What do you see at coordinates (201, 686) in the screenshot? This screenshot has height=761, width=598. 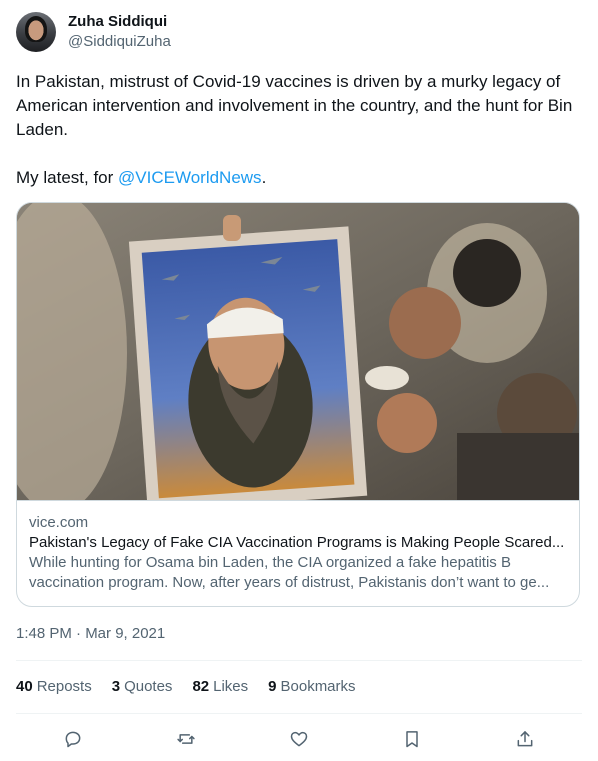 I see `likes-count: 82` at bounding box center [201, 686].